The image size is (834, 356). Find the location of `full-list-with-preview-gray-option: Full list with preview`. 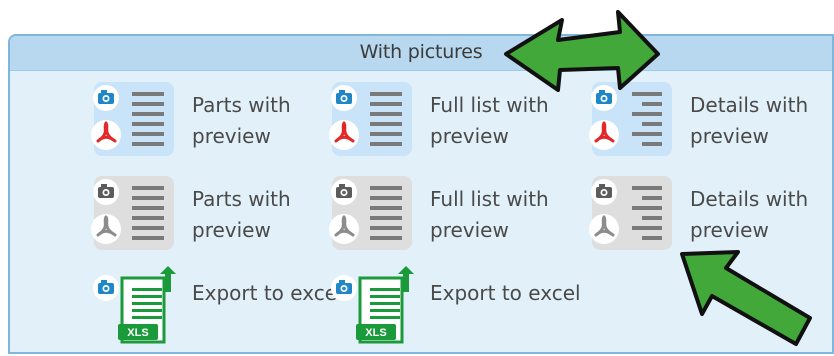

full-list-with-preview-gray-option: Full list with preview is located at coordinates (466, 214).